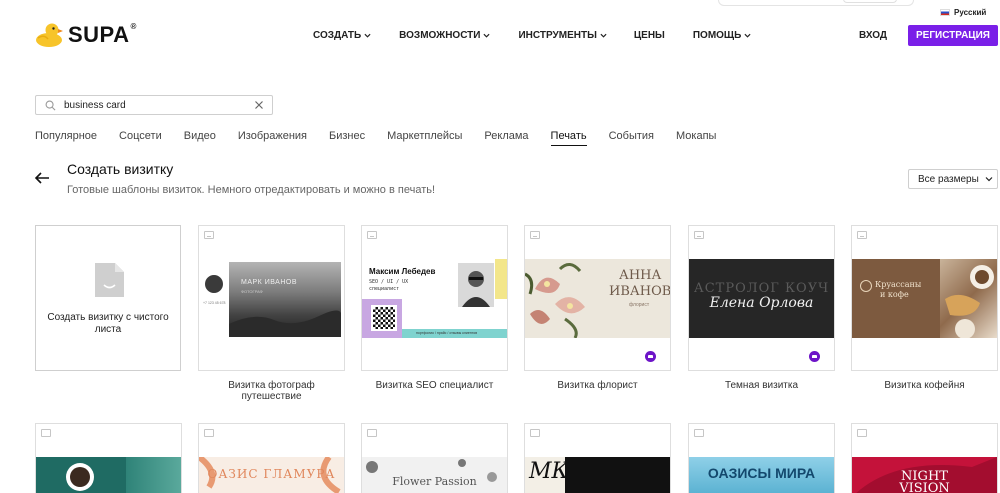 The image size is (1000, 493). Describe the element at coordinates (434, 385) in the screenshot. I see `template-label: Визитка SEO специалист` at that location.